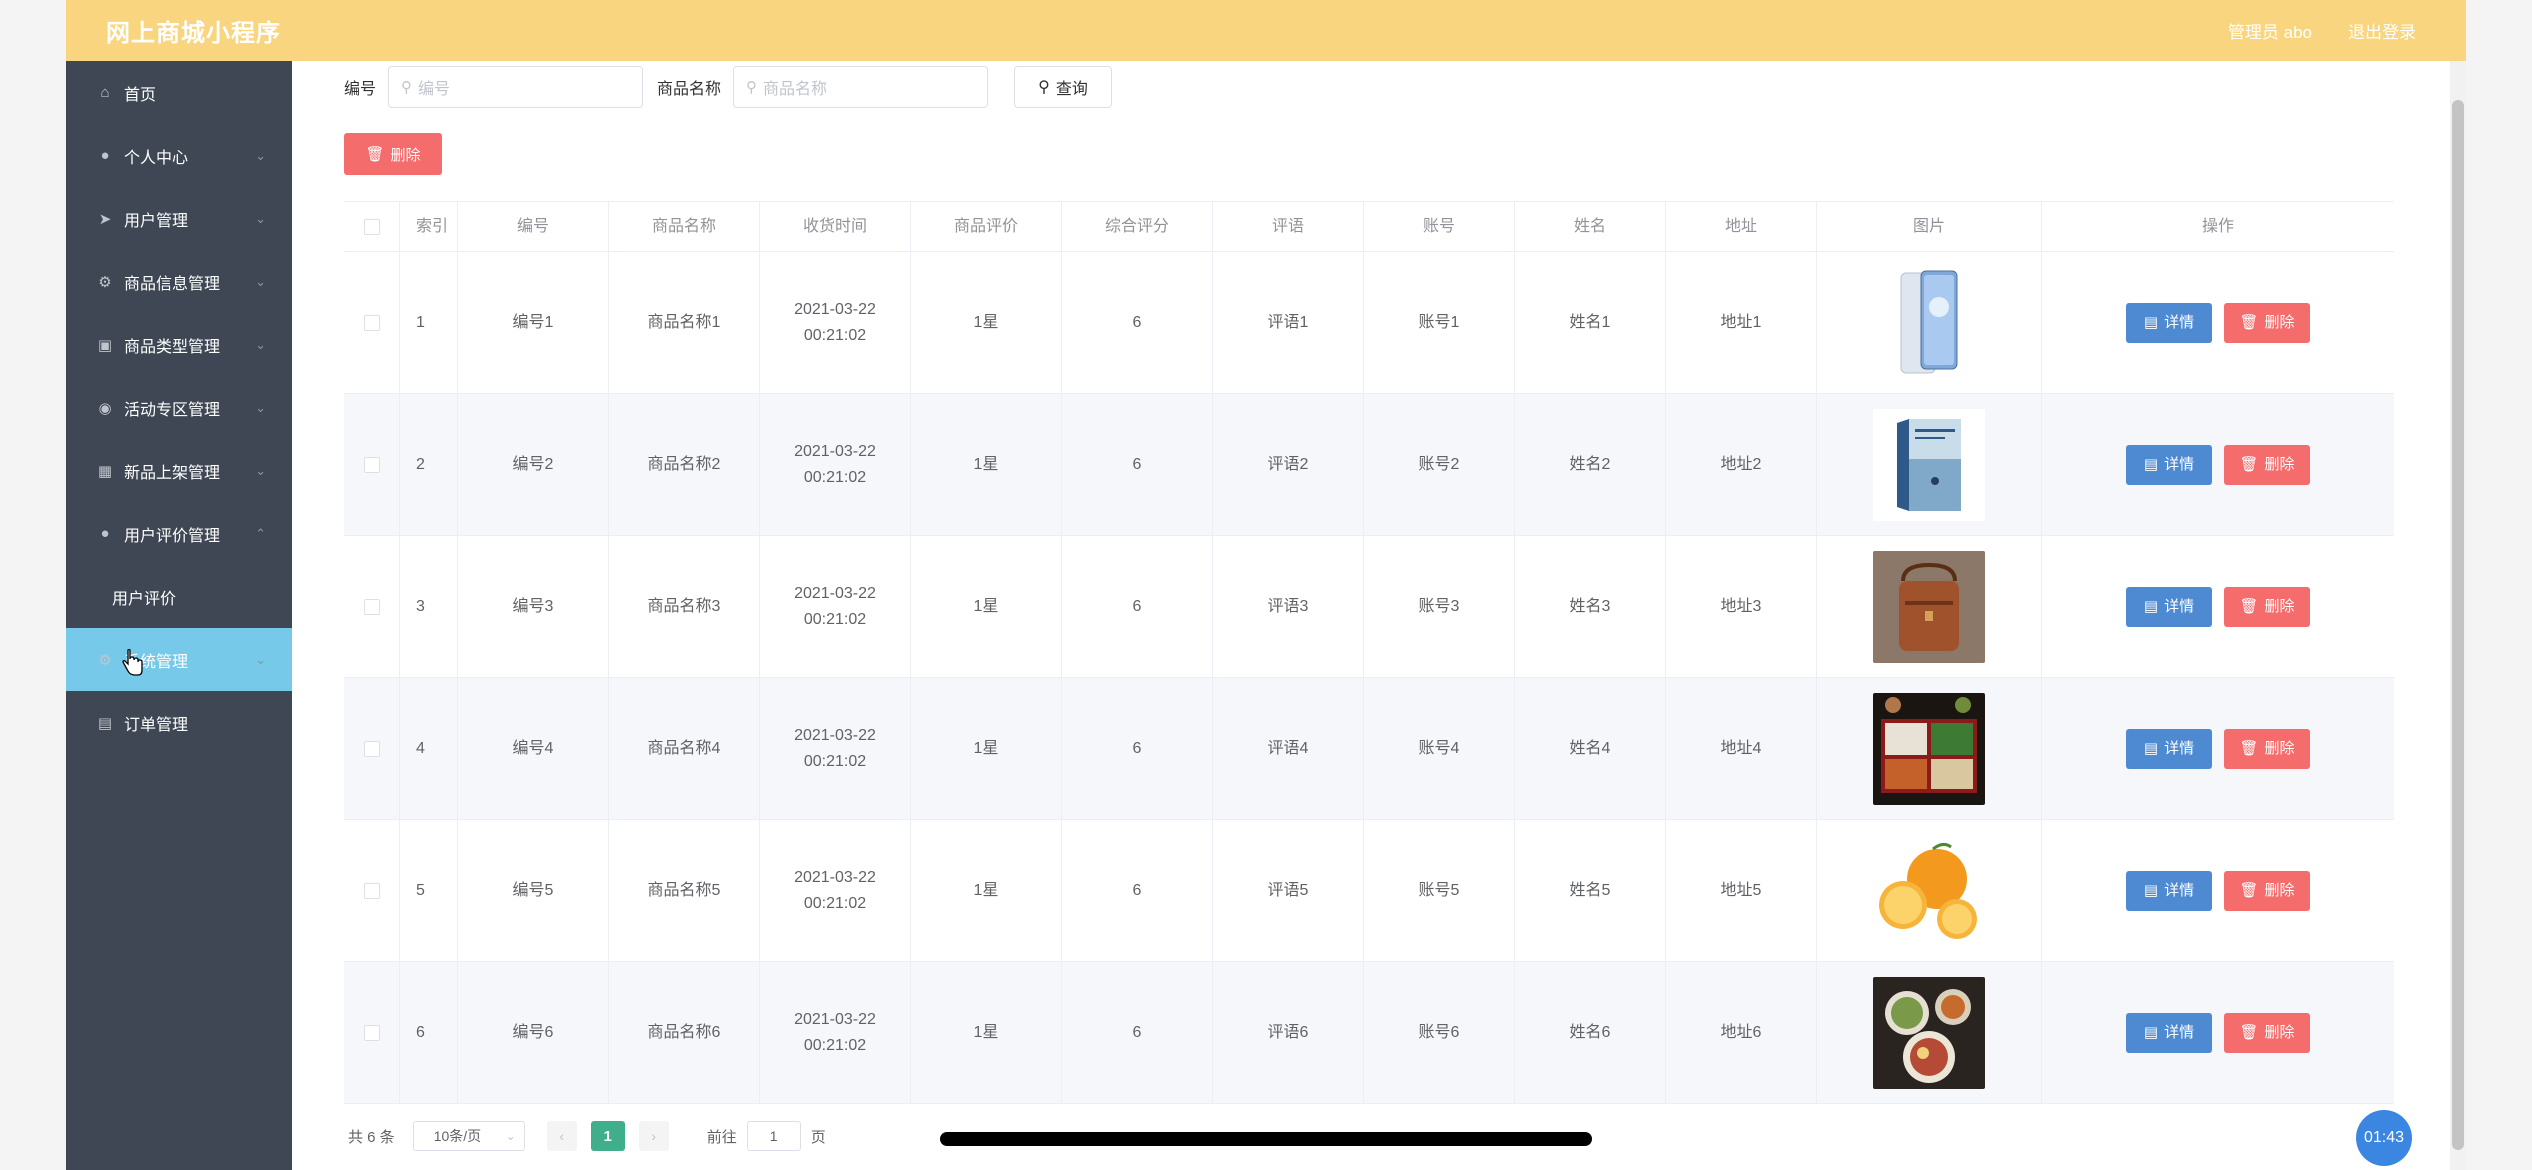 The image size is (2532, 1170). Describe the element at coordinates (1741, 226) in the screenshot. I see `column-header: 地址` at that location.